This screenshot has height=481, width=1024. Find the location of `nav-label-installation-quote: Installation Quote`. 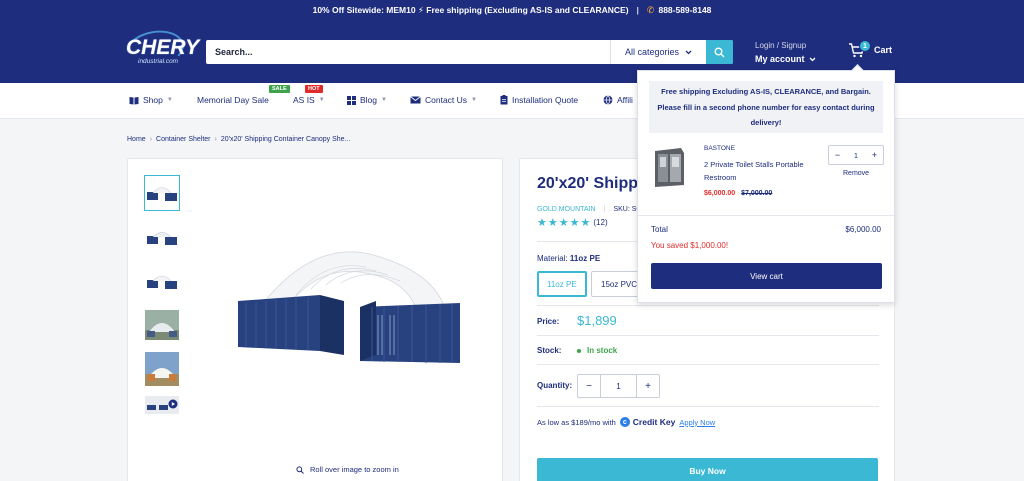

nav-label-installation-quote: Installation Quote is located at coordinates (545, 100).